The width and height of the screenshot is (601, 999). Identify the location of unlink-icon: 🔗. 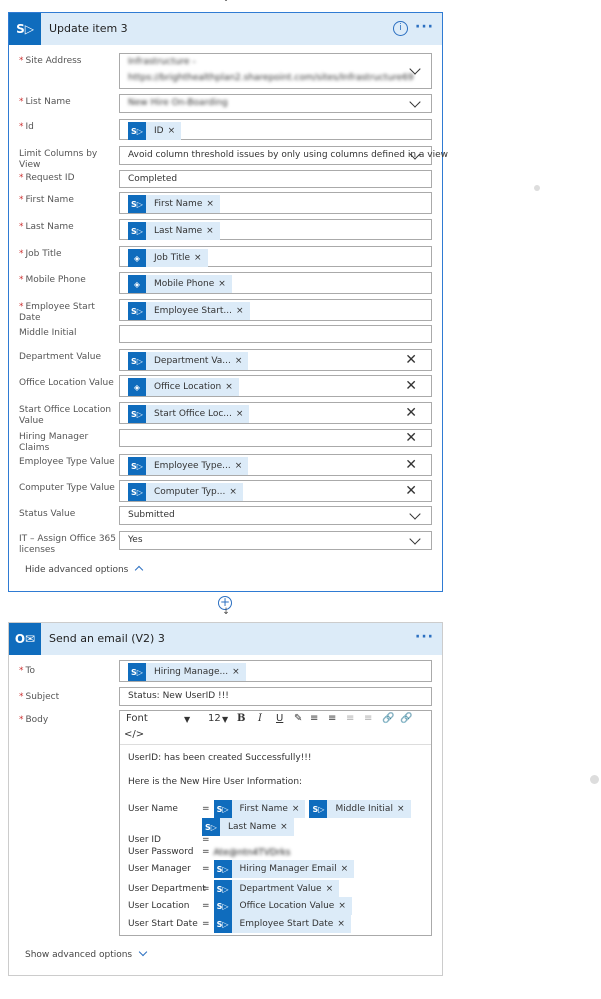
(406, 718).